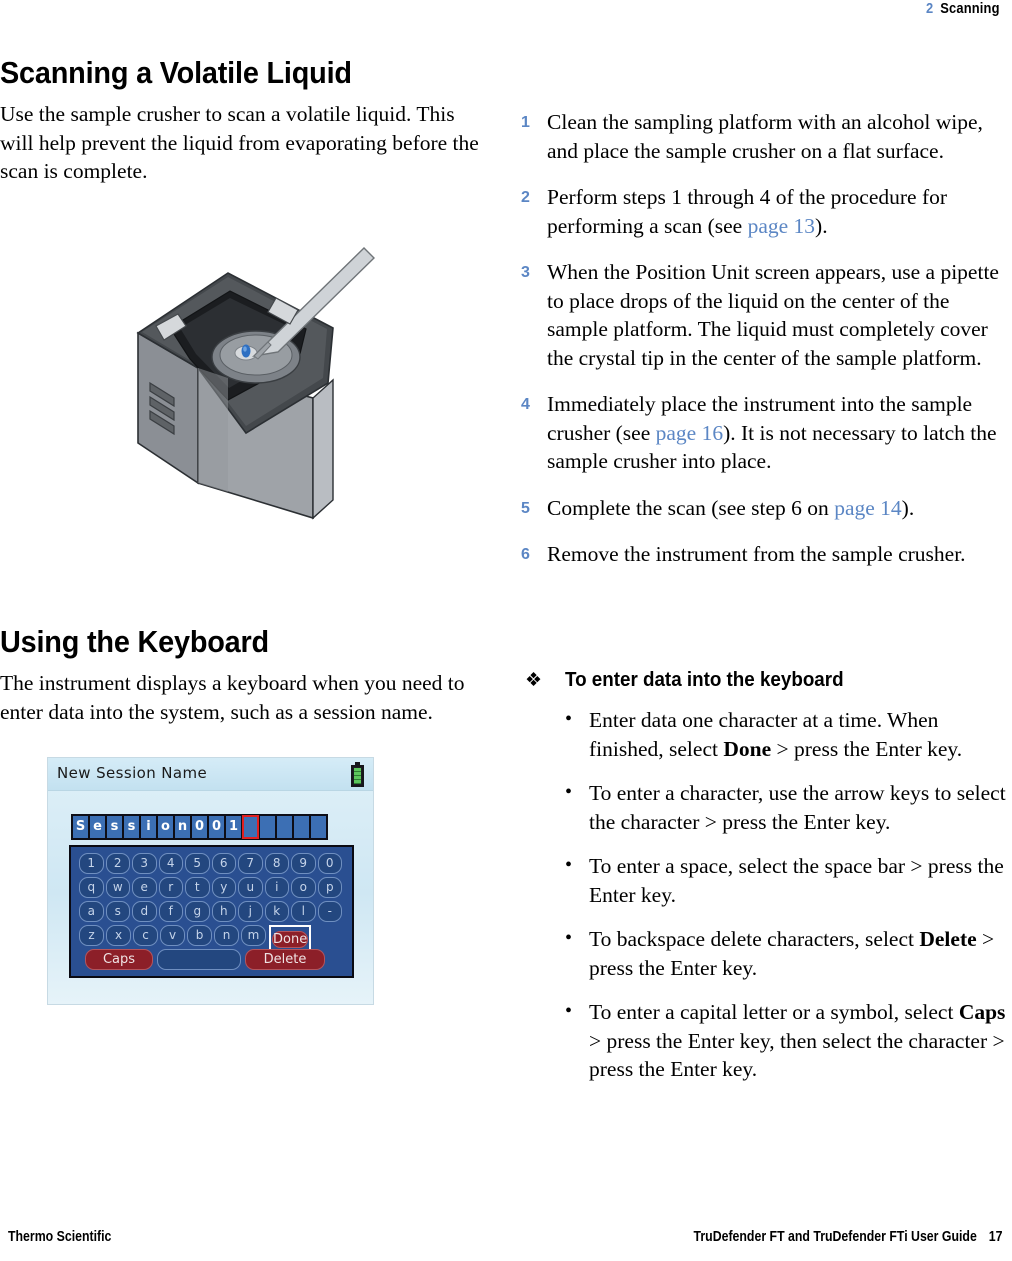 The image size is (1012, 1261). I want to click on session-name-entry-field: Session001, so click(199, 827).